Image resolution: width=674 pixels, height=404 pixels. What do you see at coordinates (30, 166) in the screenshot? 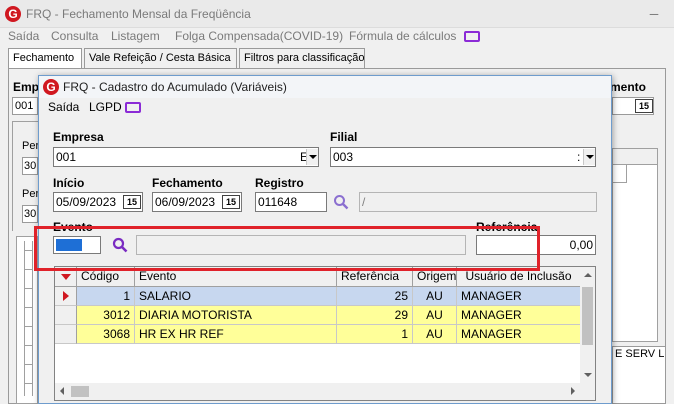
I see `bg-periodo1-field: 30` at bounding box center [30, 166].